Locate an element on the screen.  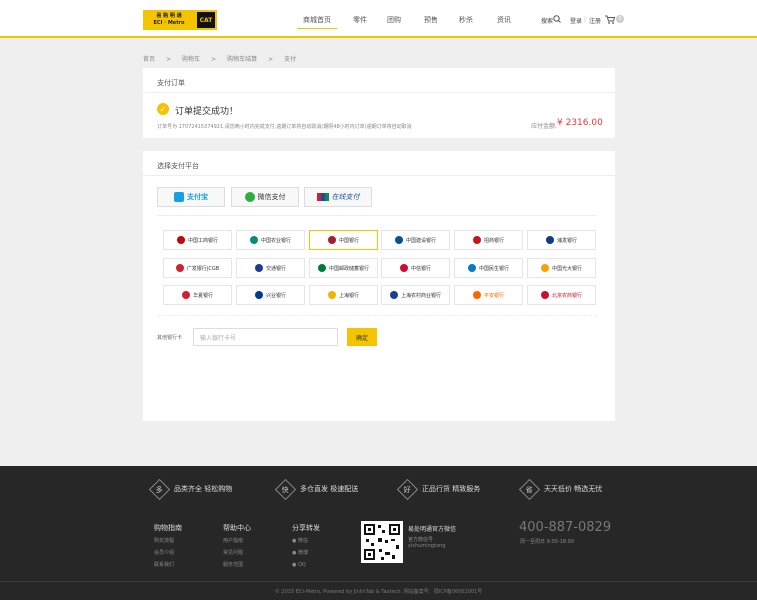
nav-presale: 预售 is located at coordinates (431, 20).